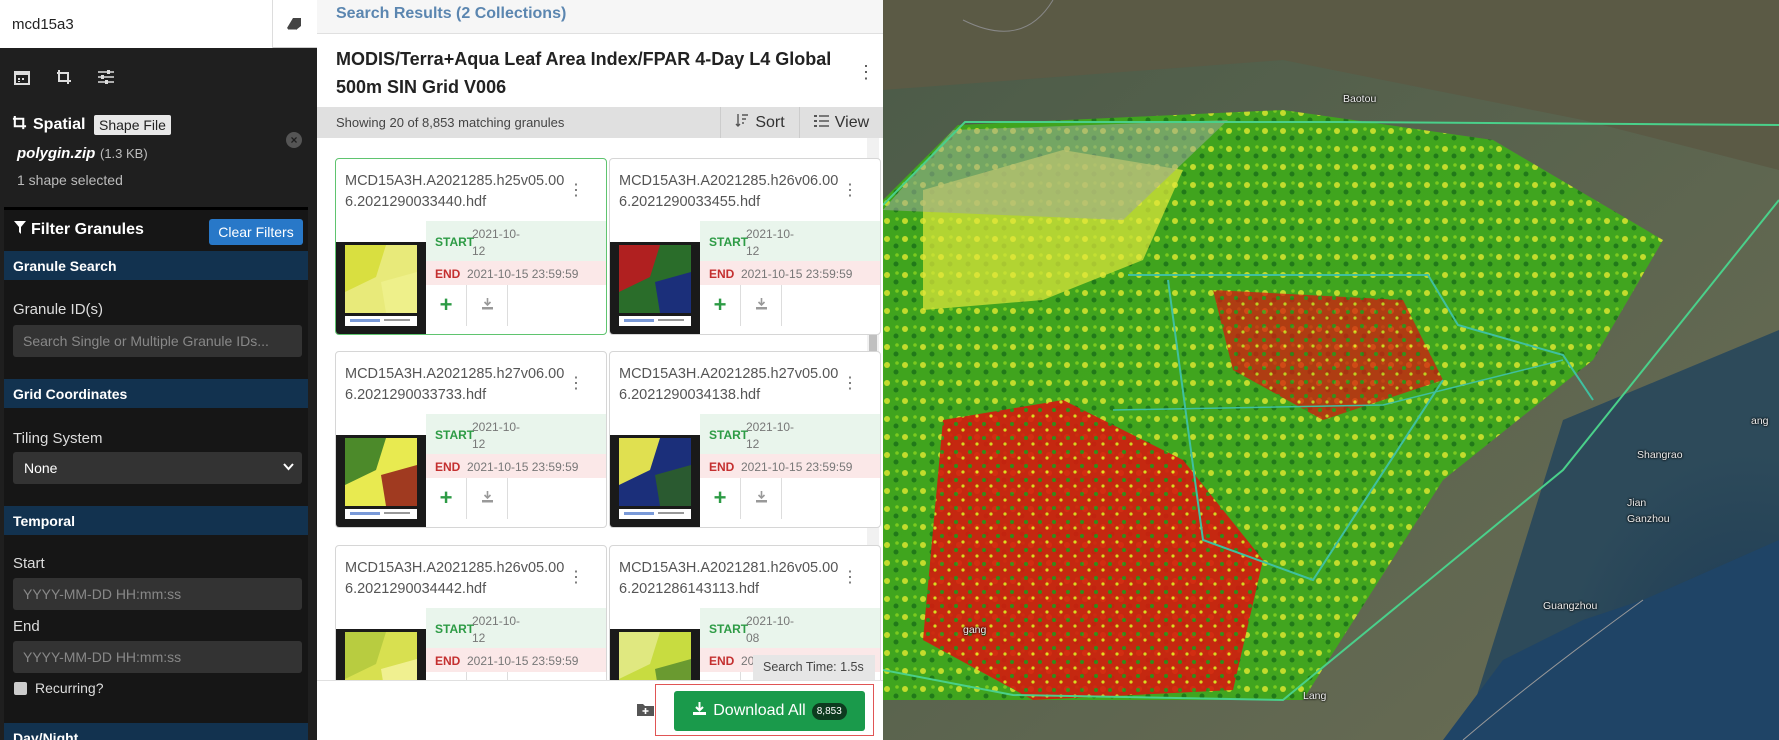  Describe the element at coordinates (1360, 99) in the screenshot. I see `map-label-baotou: Baotou` at that location.